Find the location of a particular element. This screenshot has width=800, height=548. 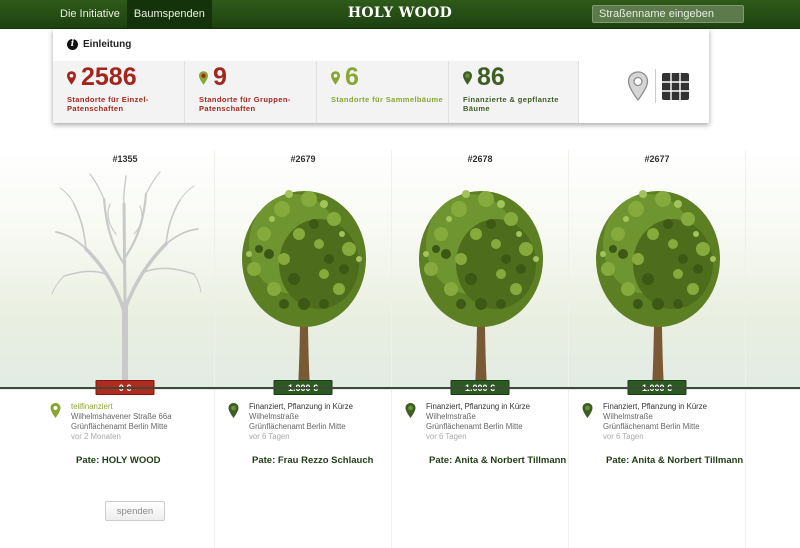

tree-sponsor: Pate: Frau Rezzo Schlauch is located at coordinates (313, 460).